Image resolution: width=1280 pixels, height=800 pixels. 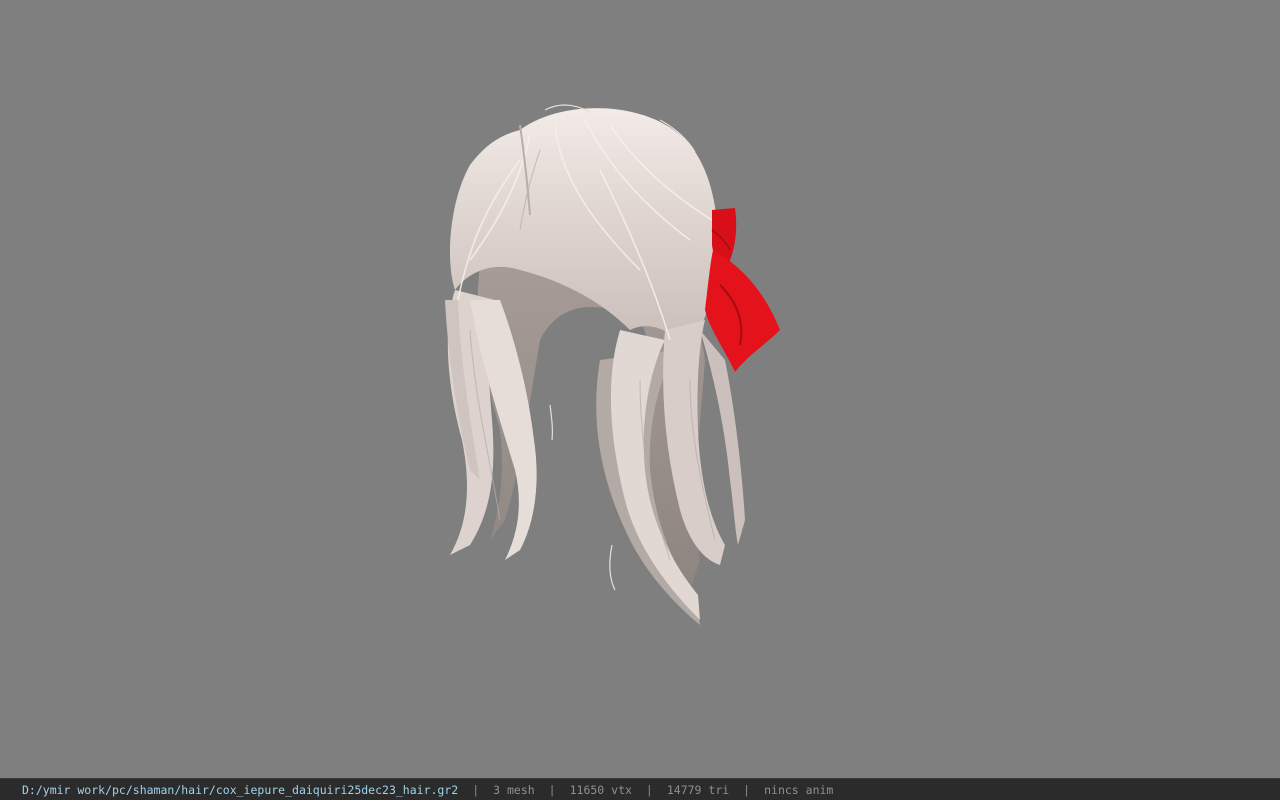 What do you see at coordinates (698, 789) in the screenshot?
I see `triangle-count-label: 14779 tri` at bounding box center [698, 789].